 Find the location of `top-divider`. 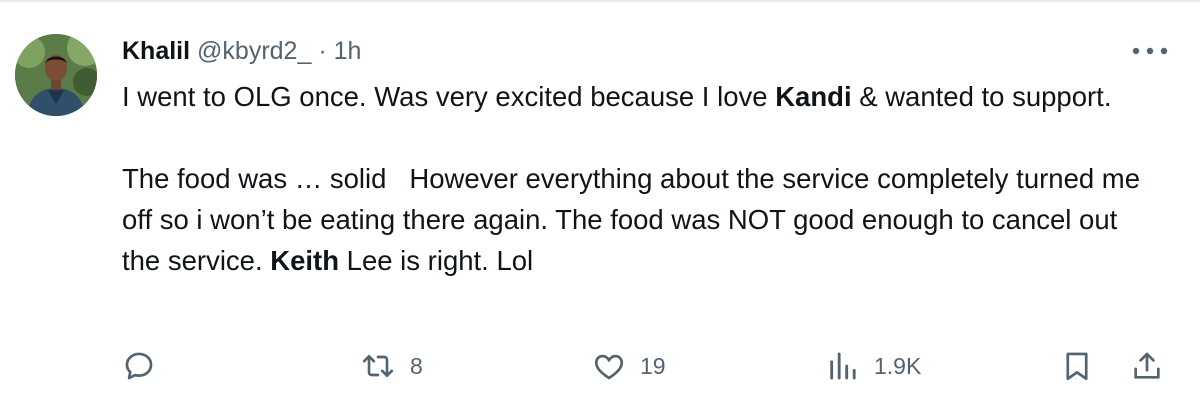

top-divider is located at coordinates (600, 1).